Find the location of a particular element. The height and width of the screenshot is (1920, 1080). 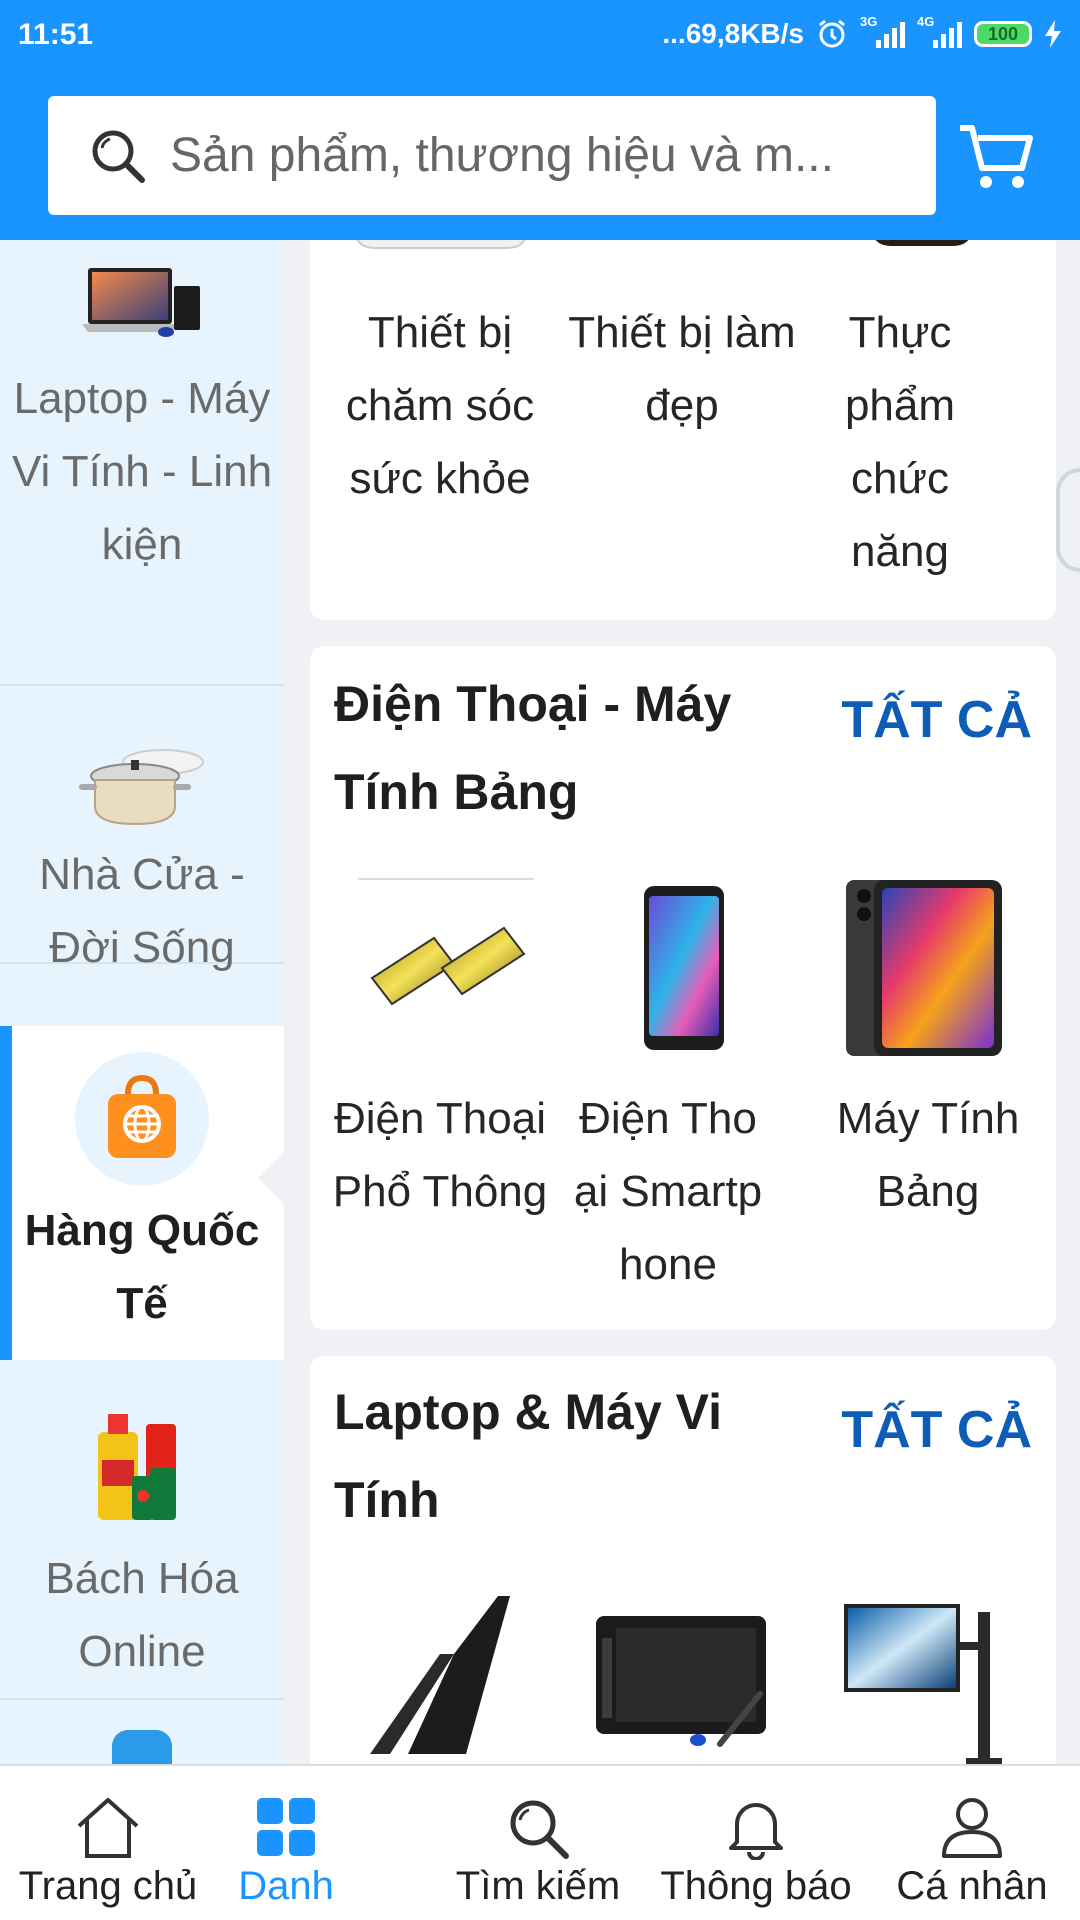

sidebar-item-next is located at coordinates (142, 1735).